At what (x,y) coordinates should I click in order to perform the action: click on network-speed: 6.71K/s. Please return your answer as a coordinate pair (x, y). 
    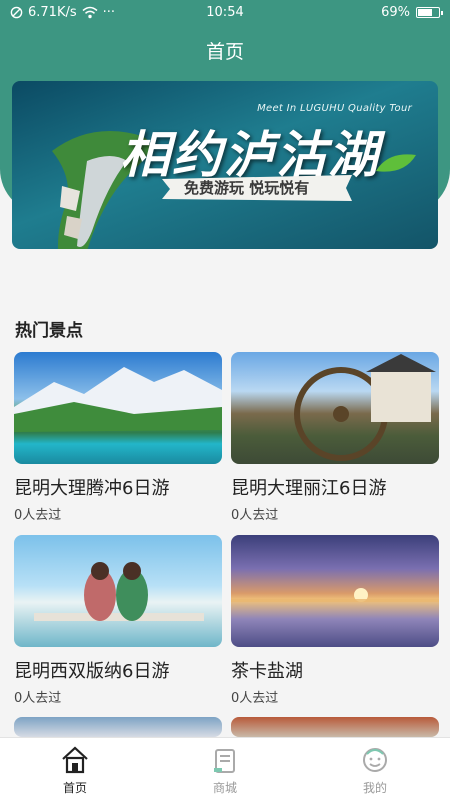
    Looking at the image, I should click on (52, 12).